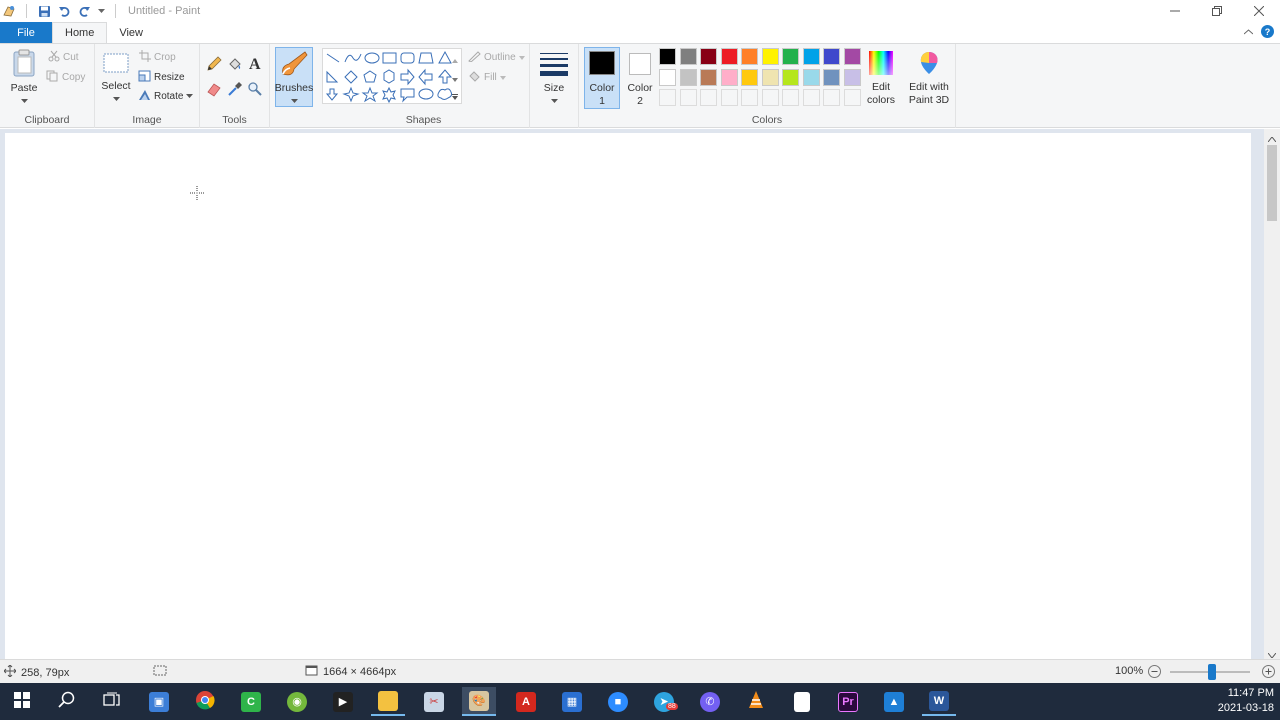  I want to click on rotate-button: Rotate, so click(166, 96).